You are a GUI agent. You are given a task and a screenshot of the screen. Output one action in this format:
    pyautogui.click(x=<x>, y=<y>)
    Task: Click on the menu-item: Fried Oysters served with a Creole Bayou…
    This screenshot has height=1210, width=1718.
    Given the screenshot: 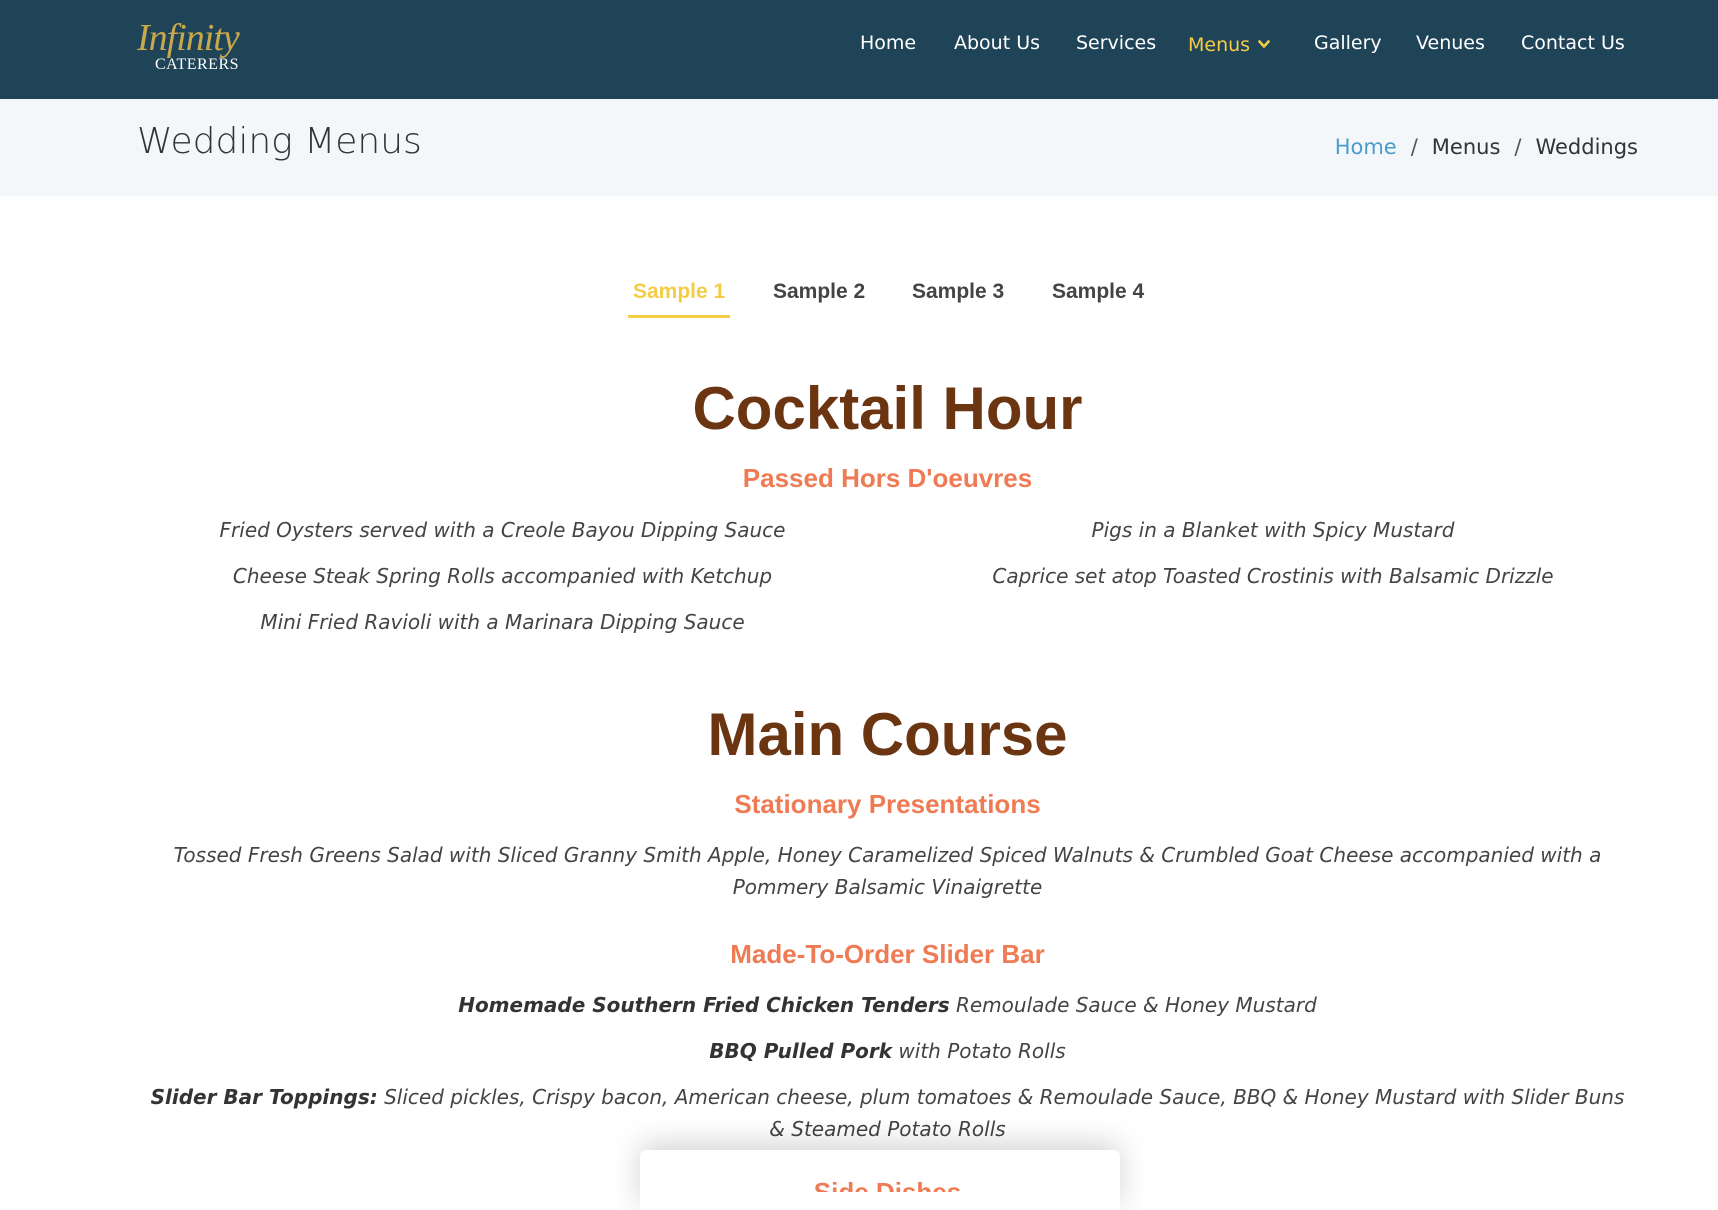 What is the action you would take?
    pyautogui.click(x=502, y=530)
    